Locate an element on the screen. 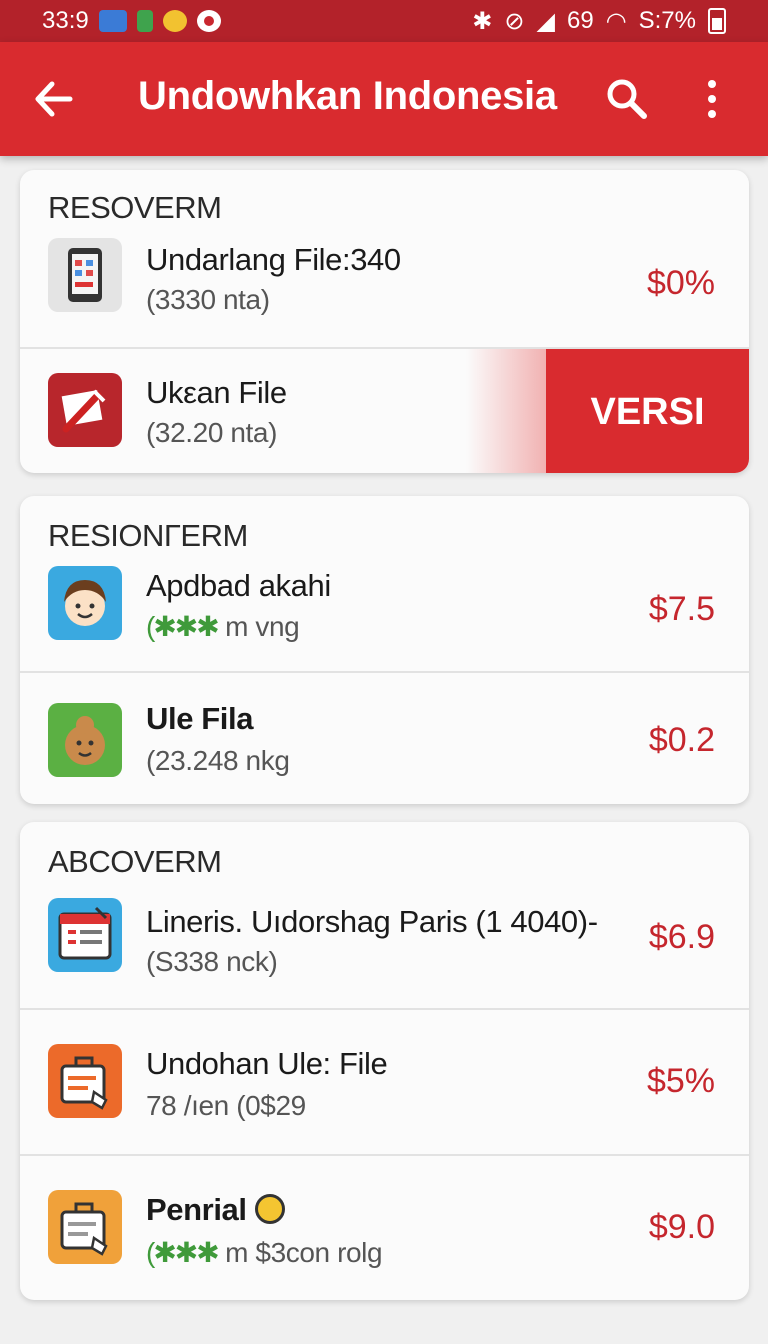 Image resolution: width=768 pixels, height=1344 pixels. item-subtitle: (3330 nta) is located at coordinates (208, 299).